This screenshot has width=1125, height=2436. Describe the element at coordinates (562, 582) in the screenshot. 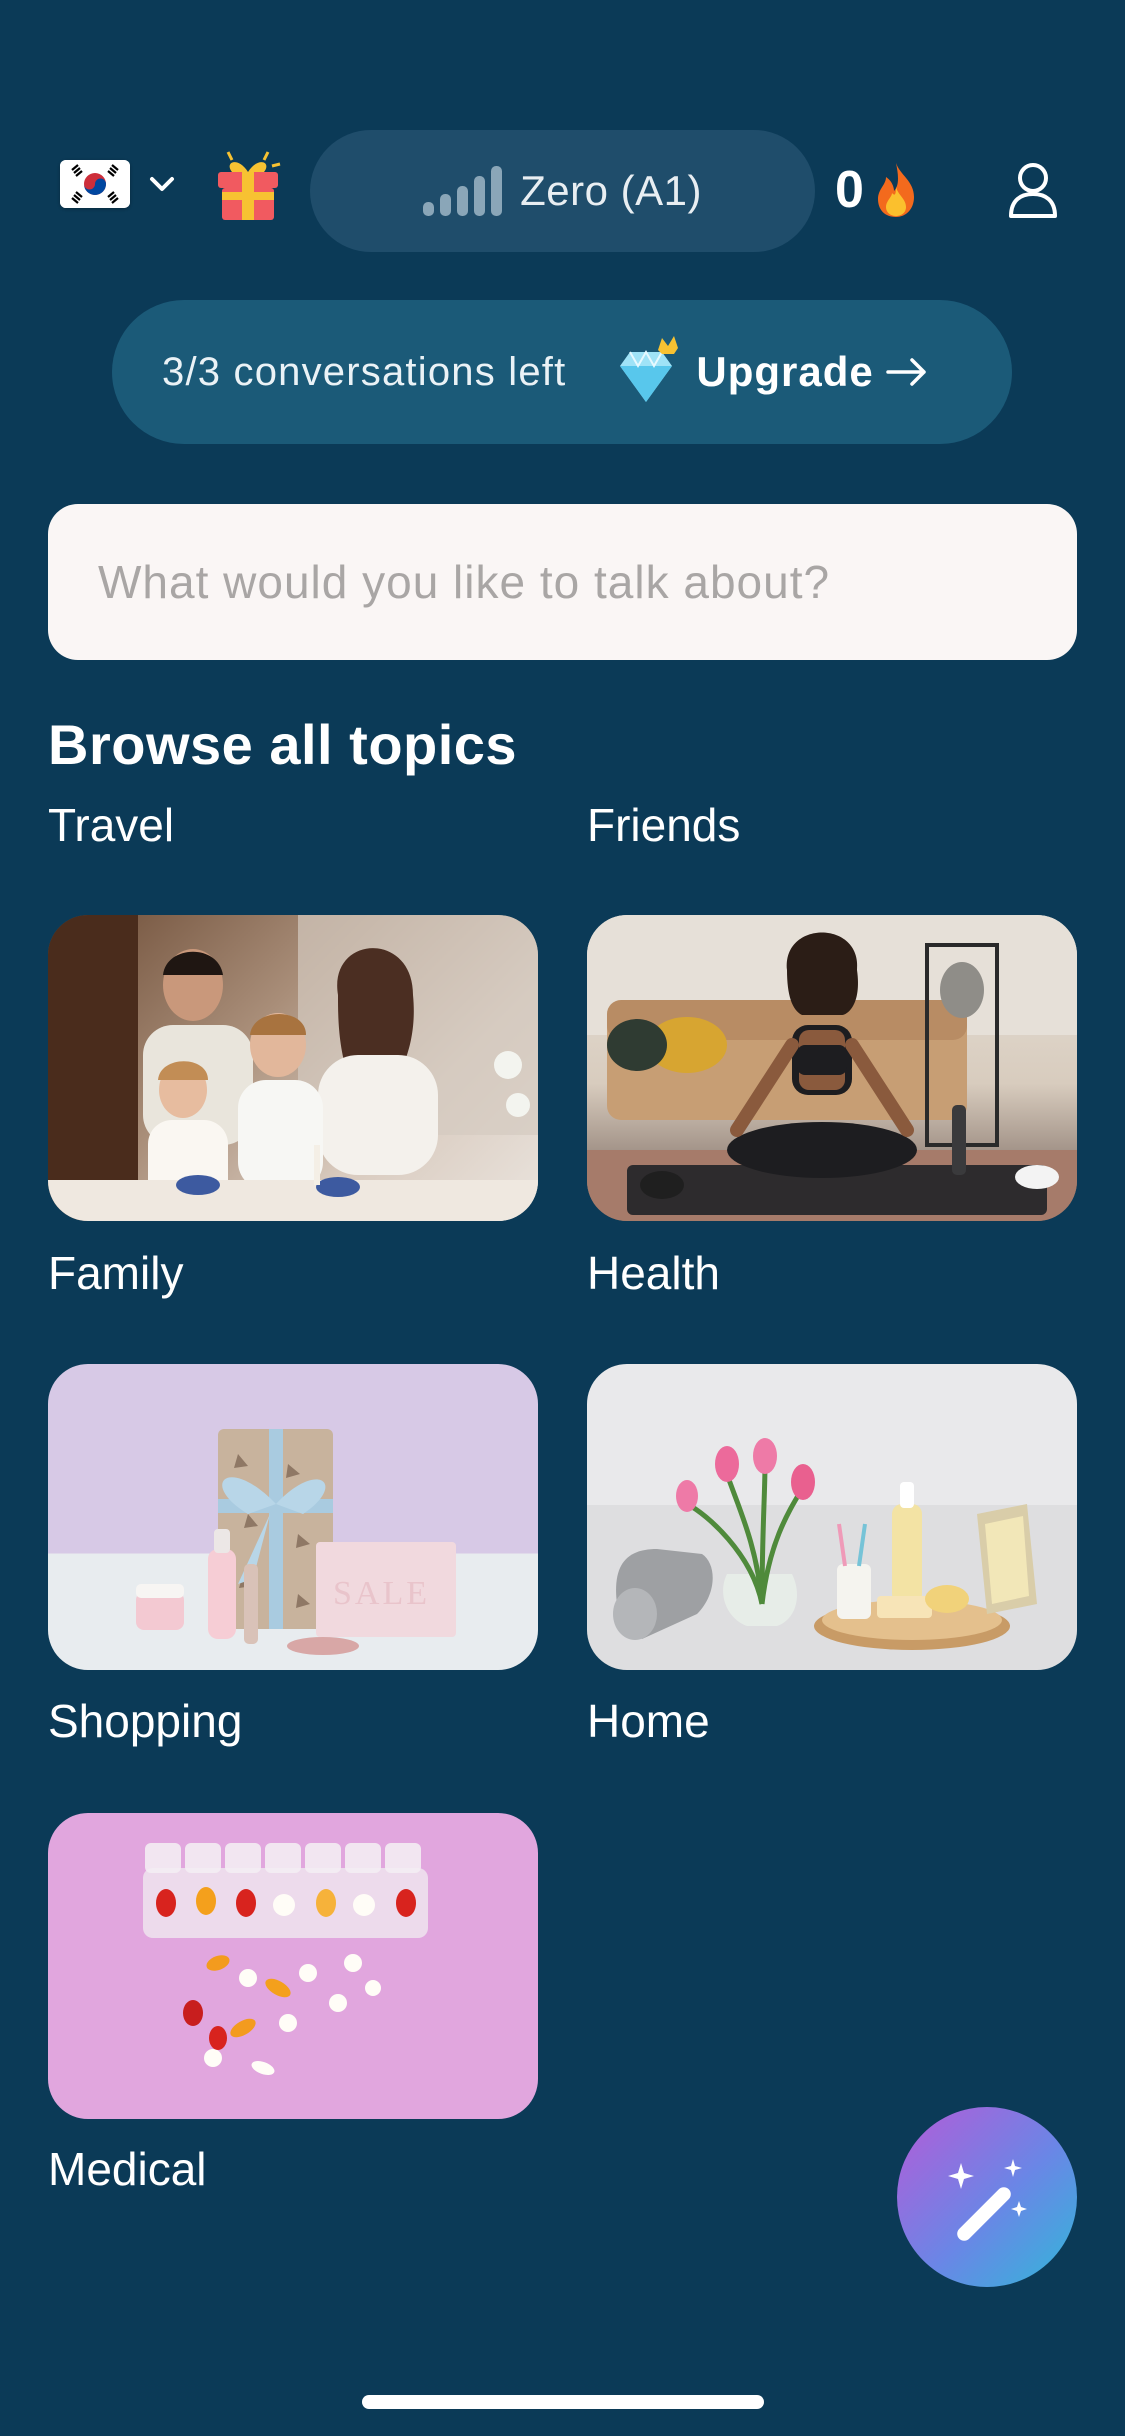

I see `topic-search-input` at that location.